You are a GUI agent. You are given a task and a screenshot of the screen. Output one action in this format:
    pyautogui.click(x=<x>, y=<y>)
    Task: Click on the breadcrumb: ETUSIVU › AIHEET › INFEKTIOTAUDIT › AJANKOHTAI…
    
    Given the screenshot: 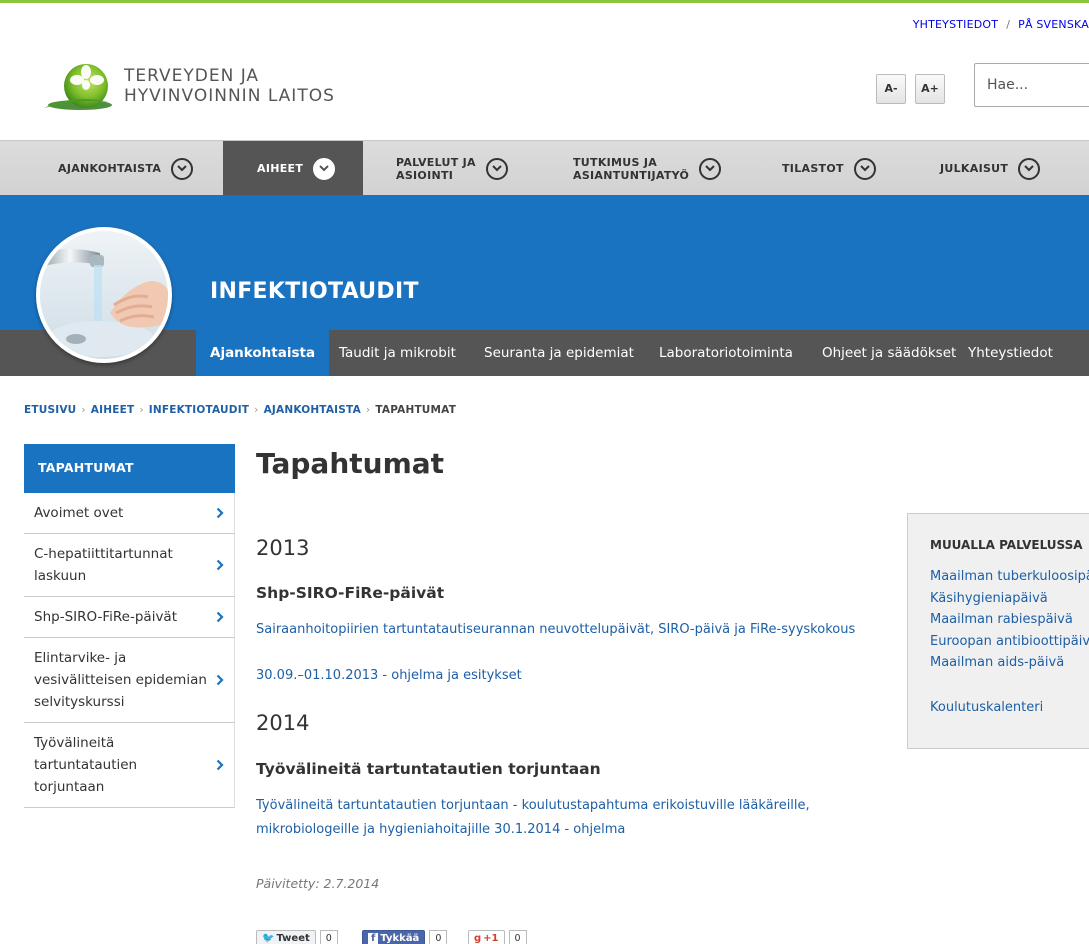 What is the action you would take?
    pyautogui.click(x=240, y=410)
    